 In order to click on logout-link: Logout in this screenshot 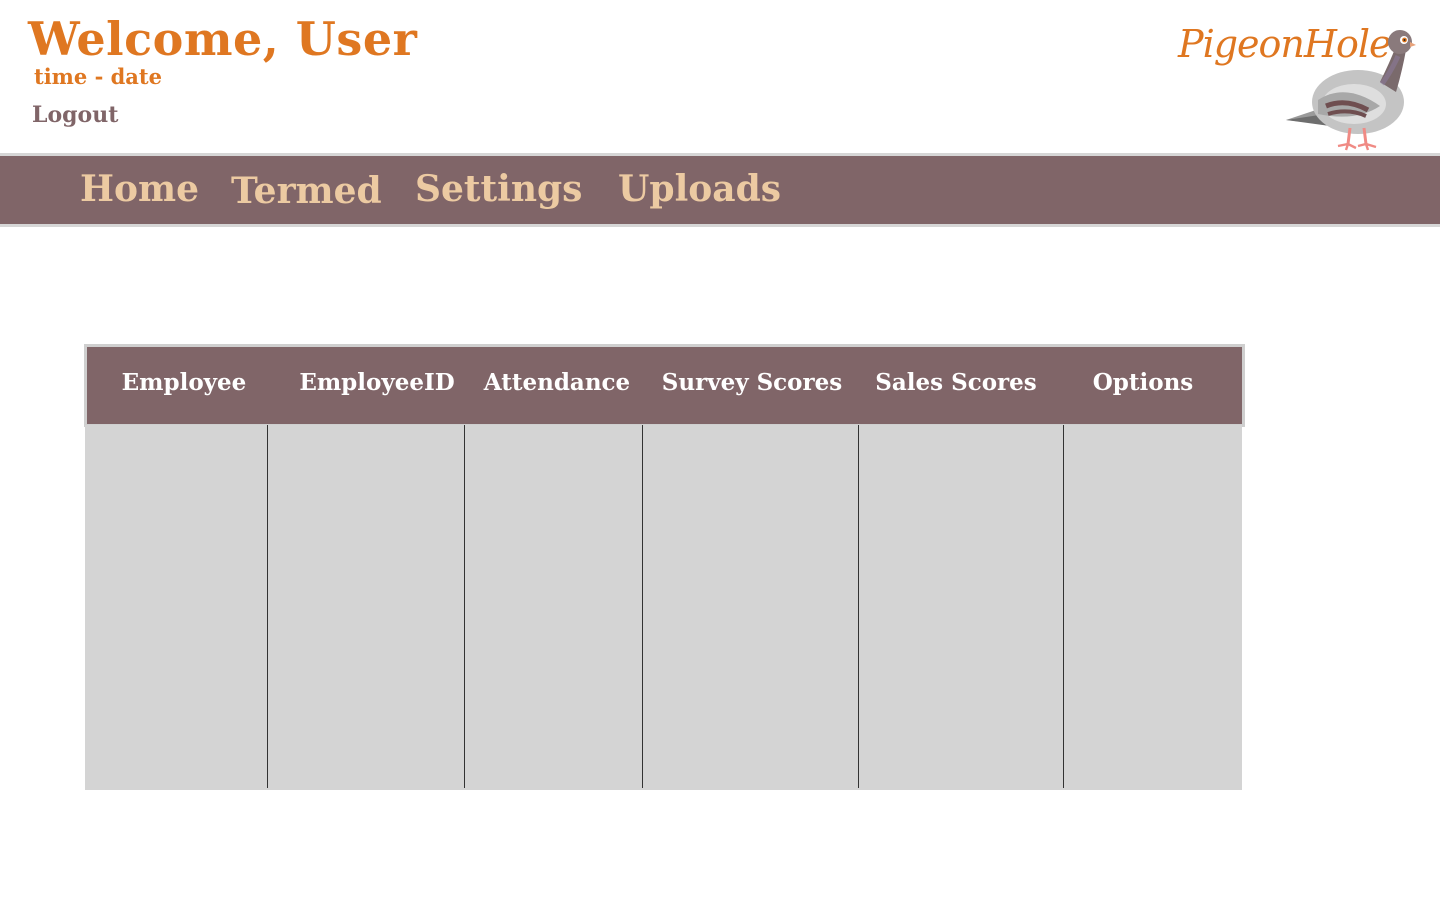, I will do `click(75, 115)`.